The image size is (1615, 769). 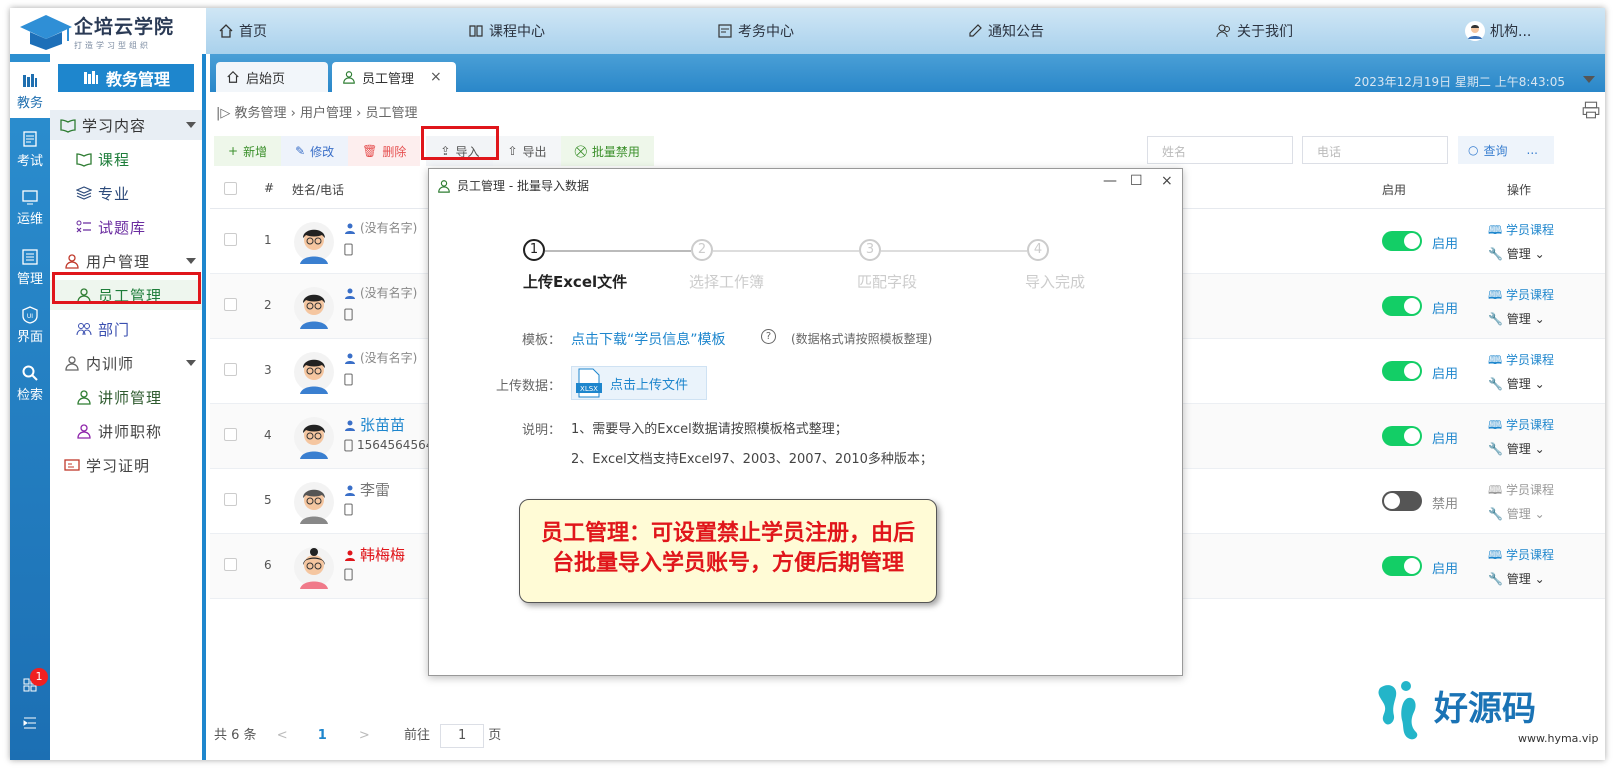 I want to click on rail-collapse-button, so click(x=30, y=724).